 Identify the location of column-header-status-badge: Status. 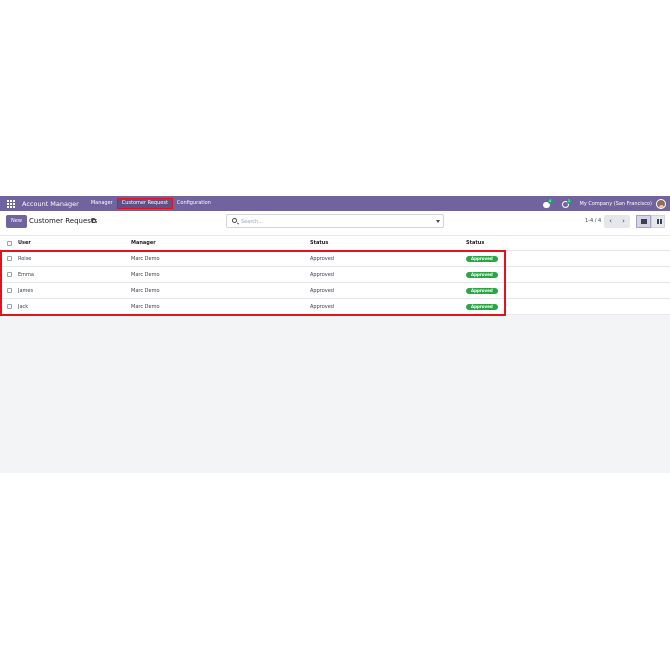
(475, 243).